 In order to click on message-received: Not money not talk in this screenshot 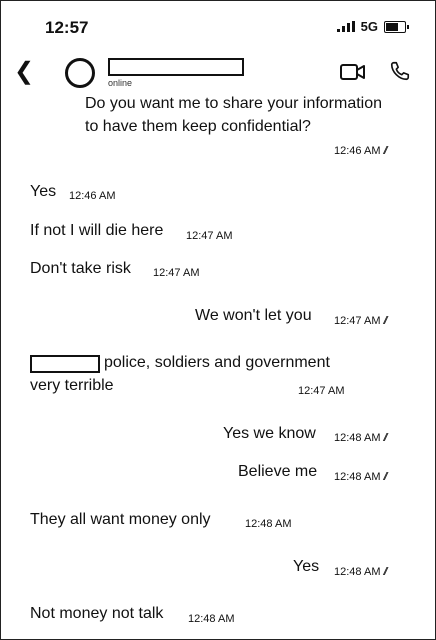, I will do `click(97, 613)`.